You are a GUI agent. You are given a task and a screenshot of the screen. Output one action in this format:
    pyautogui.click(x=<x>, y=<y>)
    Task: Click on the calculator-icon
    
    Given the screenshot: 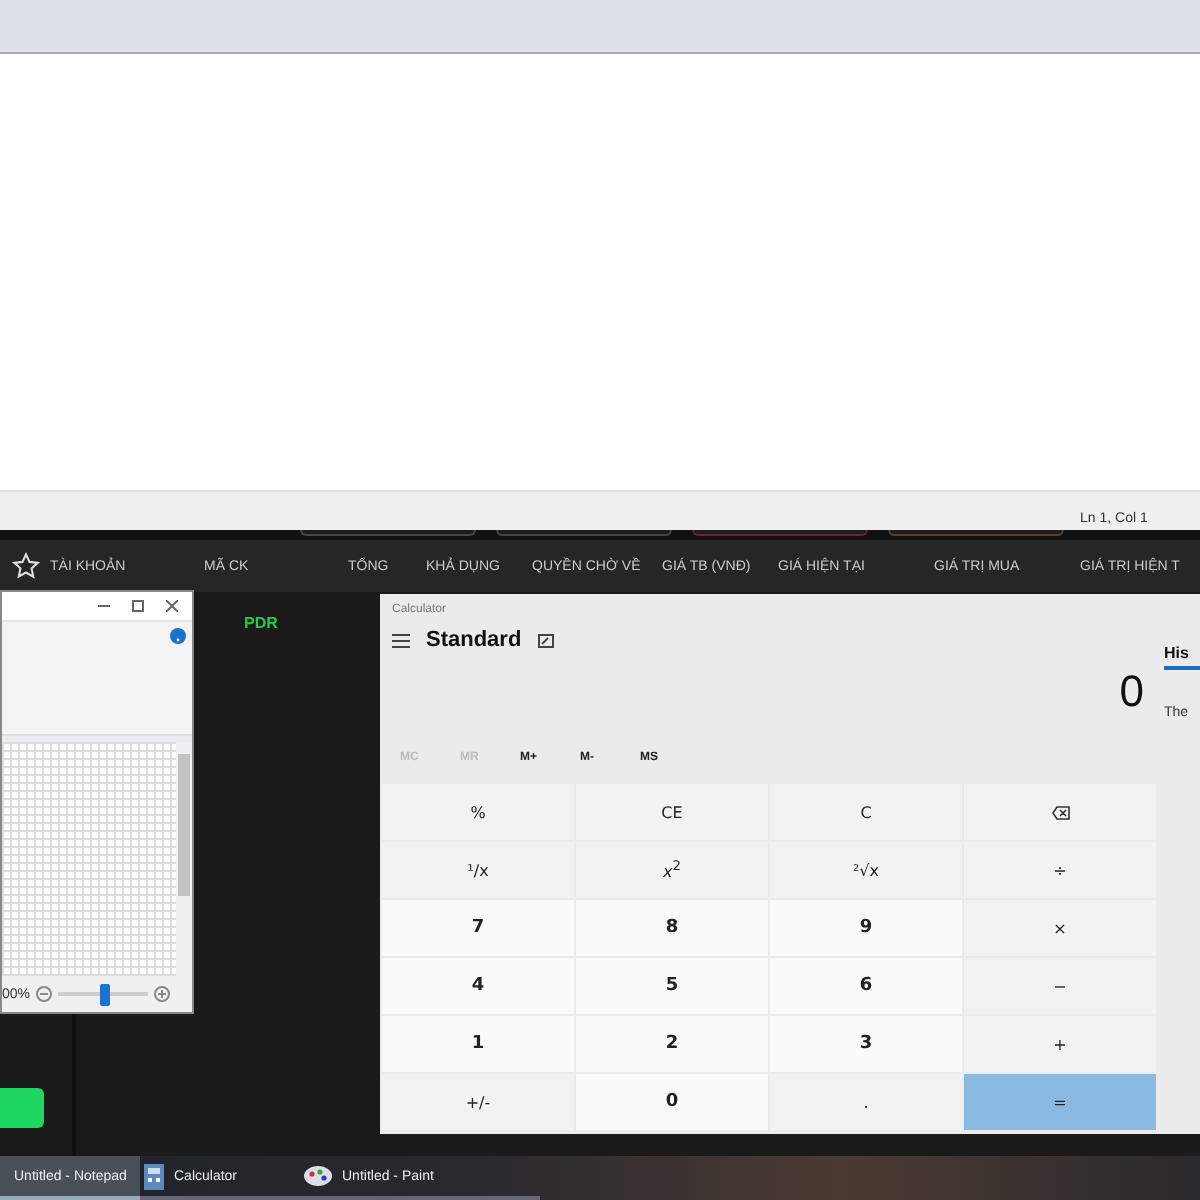 What is the action you would take?
    pyautogui.click(x=154, y=1176)
    